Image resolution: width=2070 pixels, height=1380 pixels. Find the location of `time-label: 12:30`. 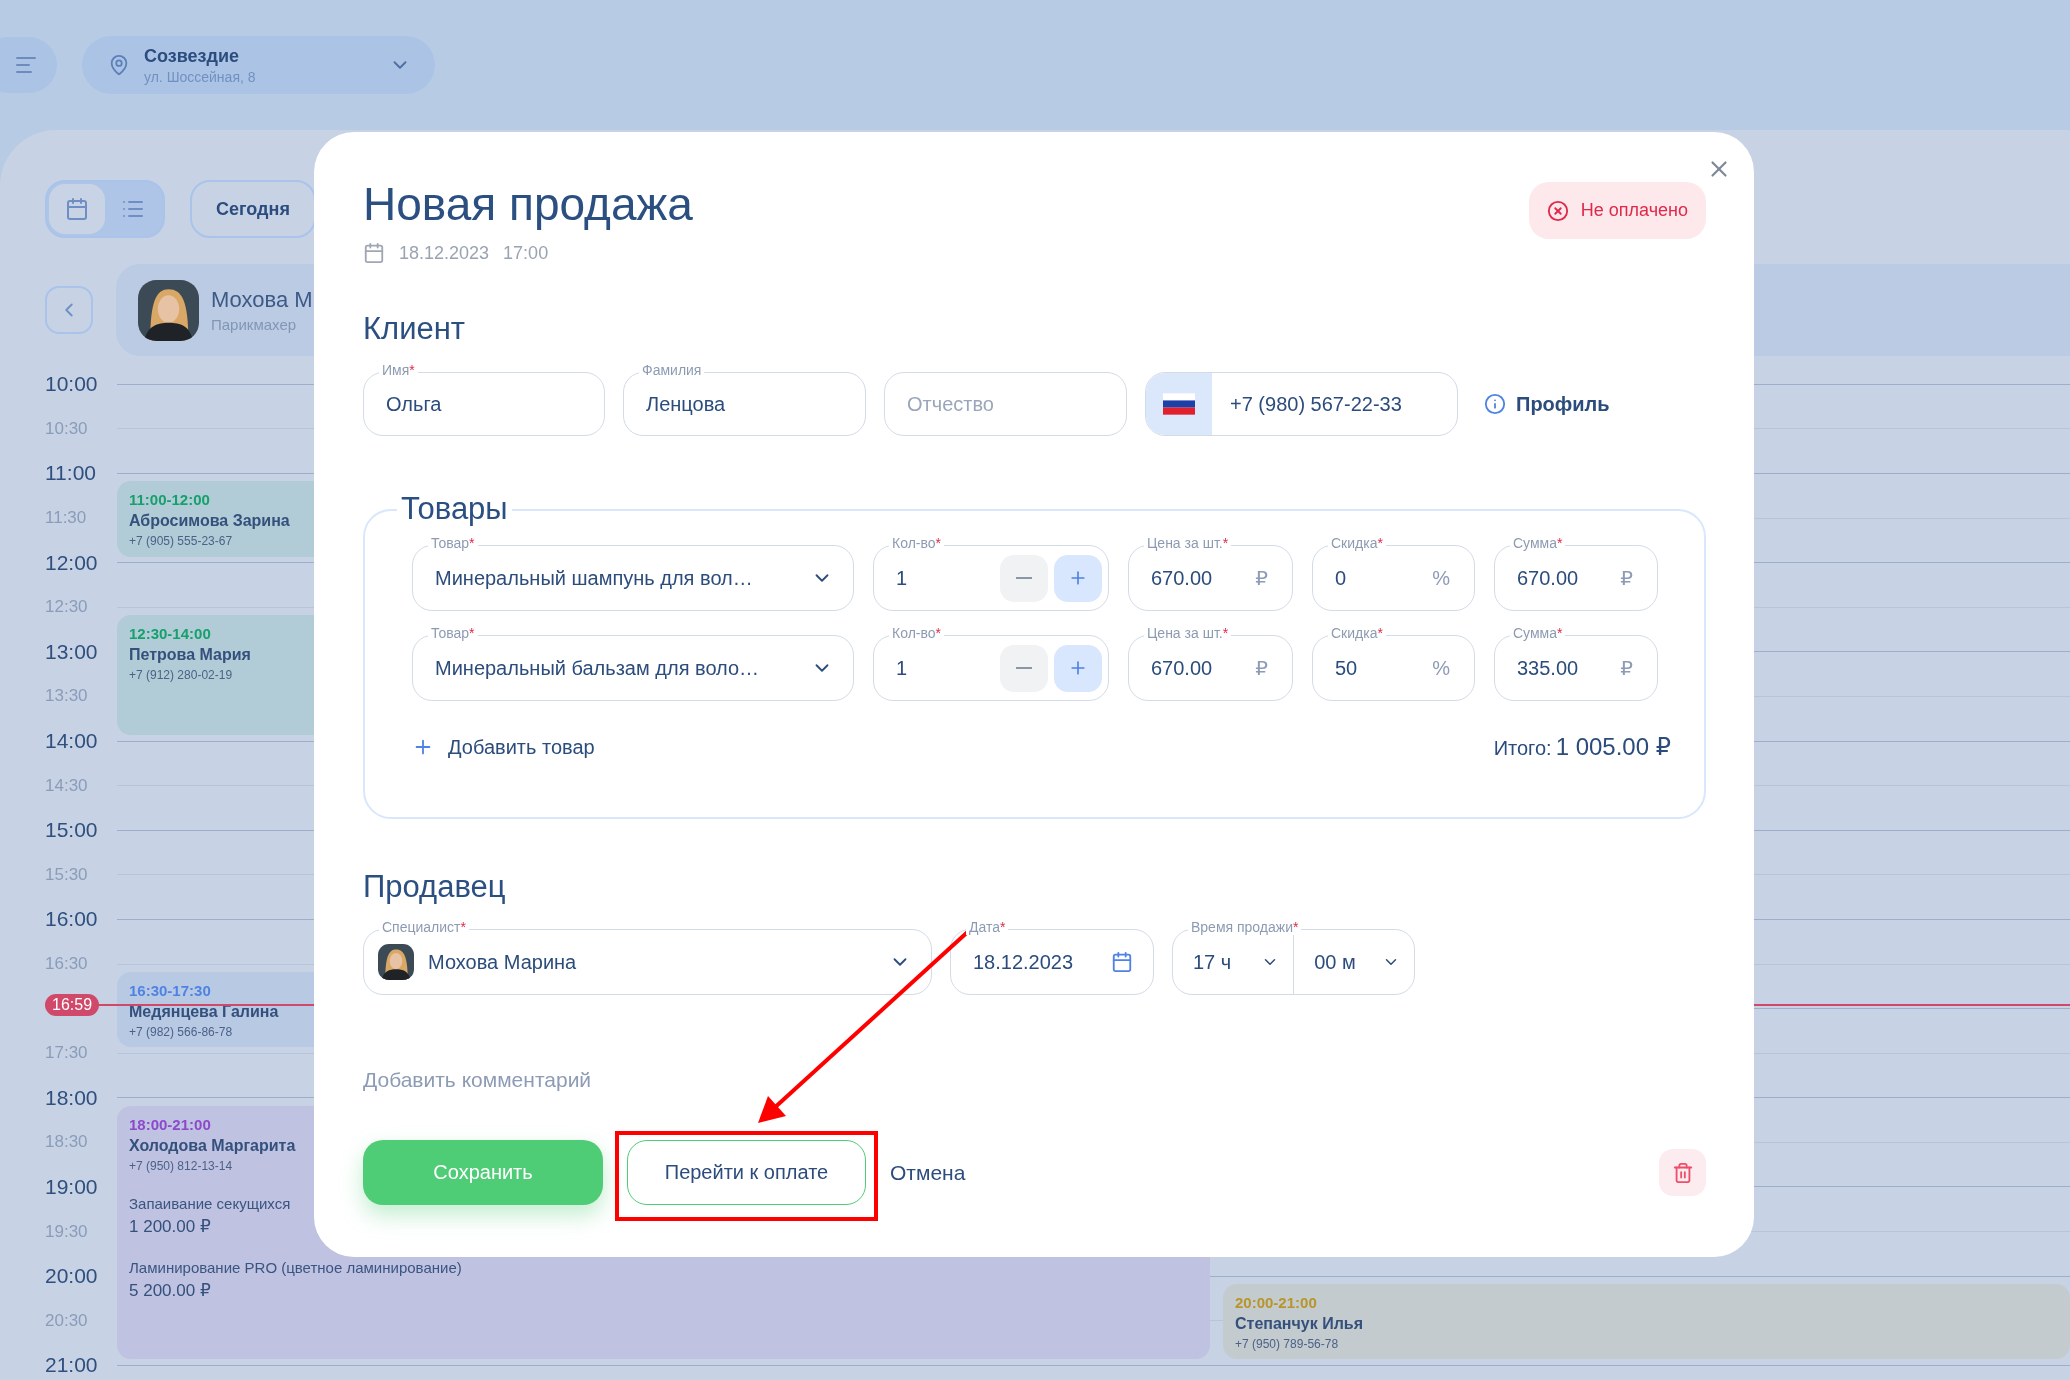

time-label: 12:30 is located at coordinates (66, 607).